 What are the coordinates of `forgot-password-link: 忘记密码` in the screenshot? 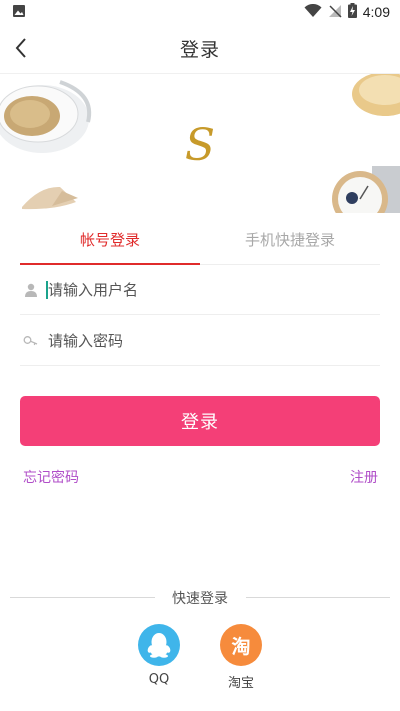 It's located at (51, 477).